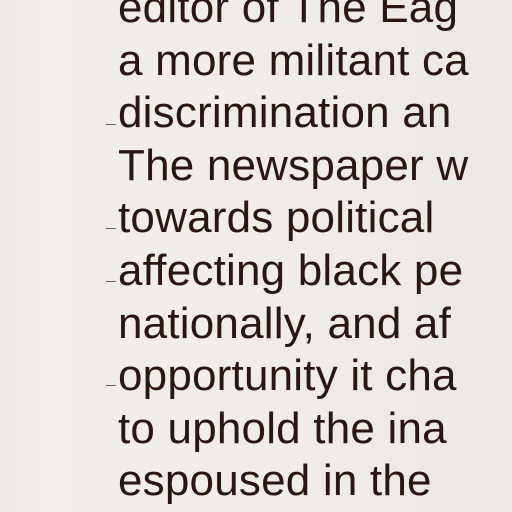 Image resolution: width=512 pixels, height=512 pixels. I want to click on text-line: nationally, and af, so click(285, 323).